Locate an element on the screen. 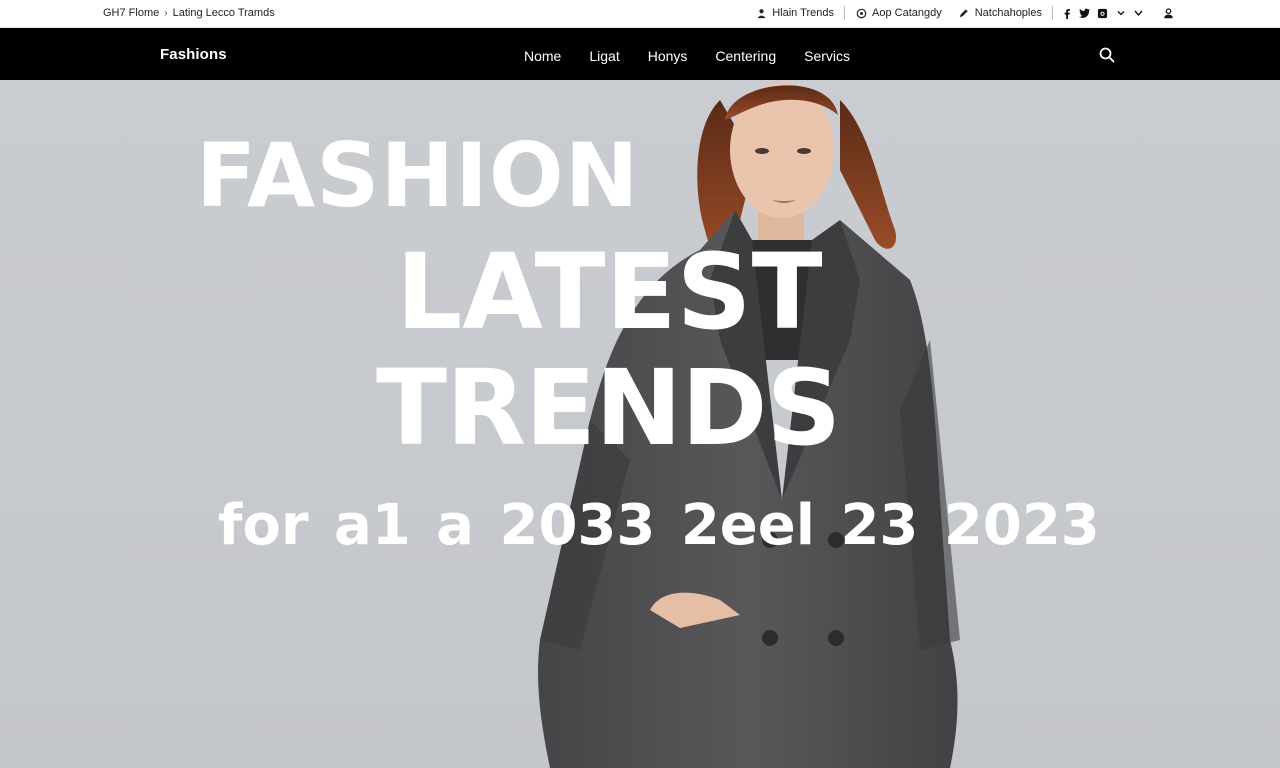  search-icon is located at coordinates (1107, 55).